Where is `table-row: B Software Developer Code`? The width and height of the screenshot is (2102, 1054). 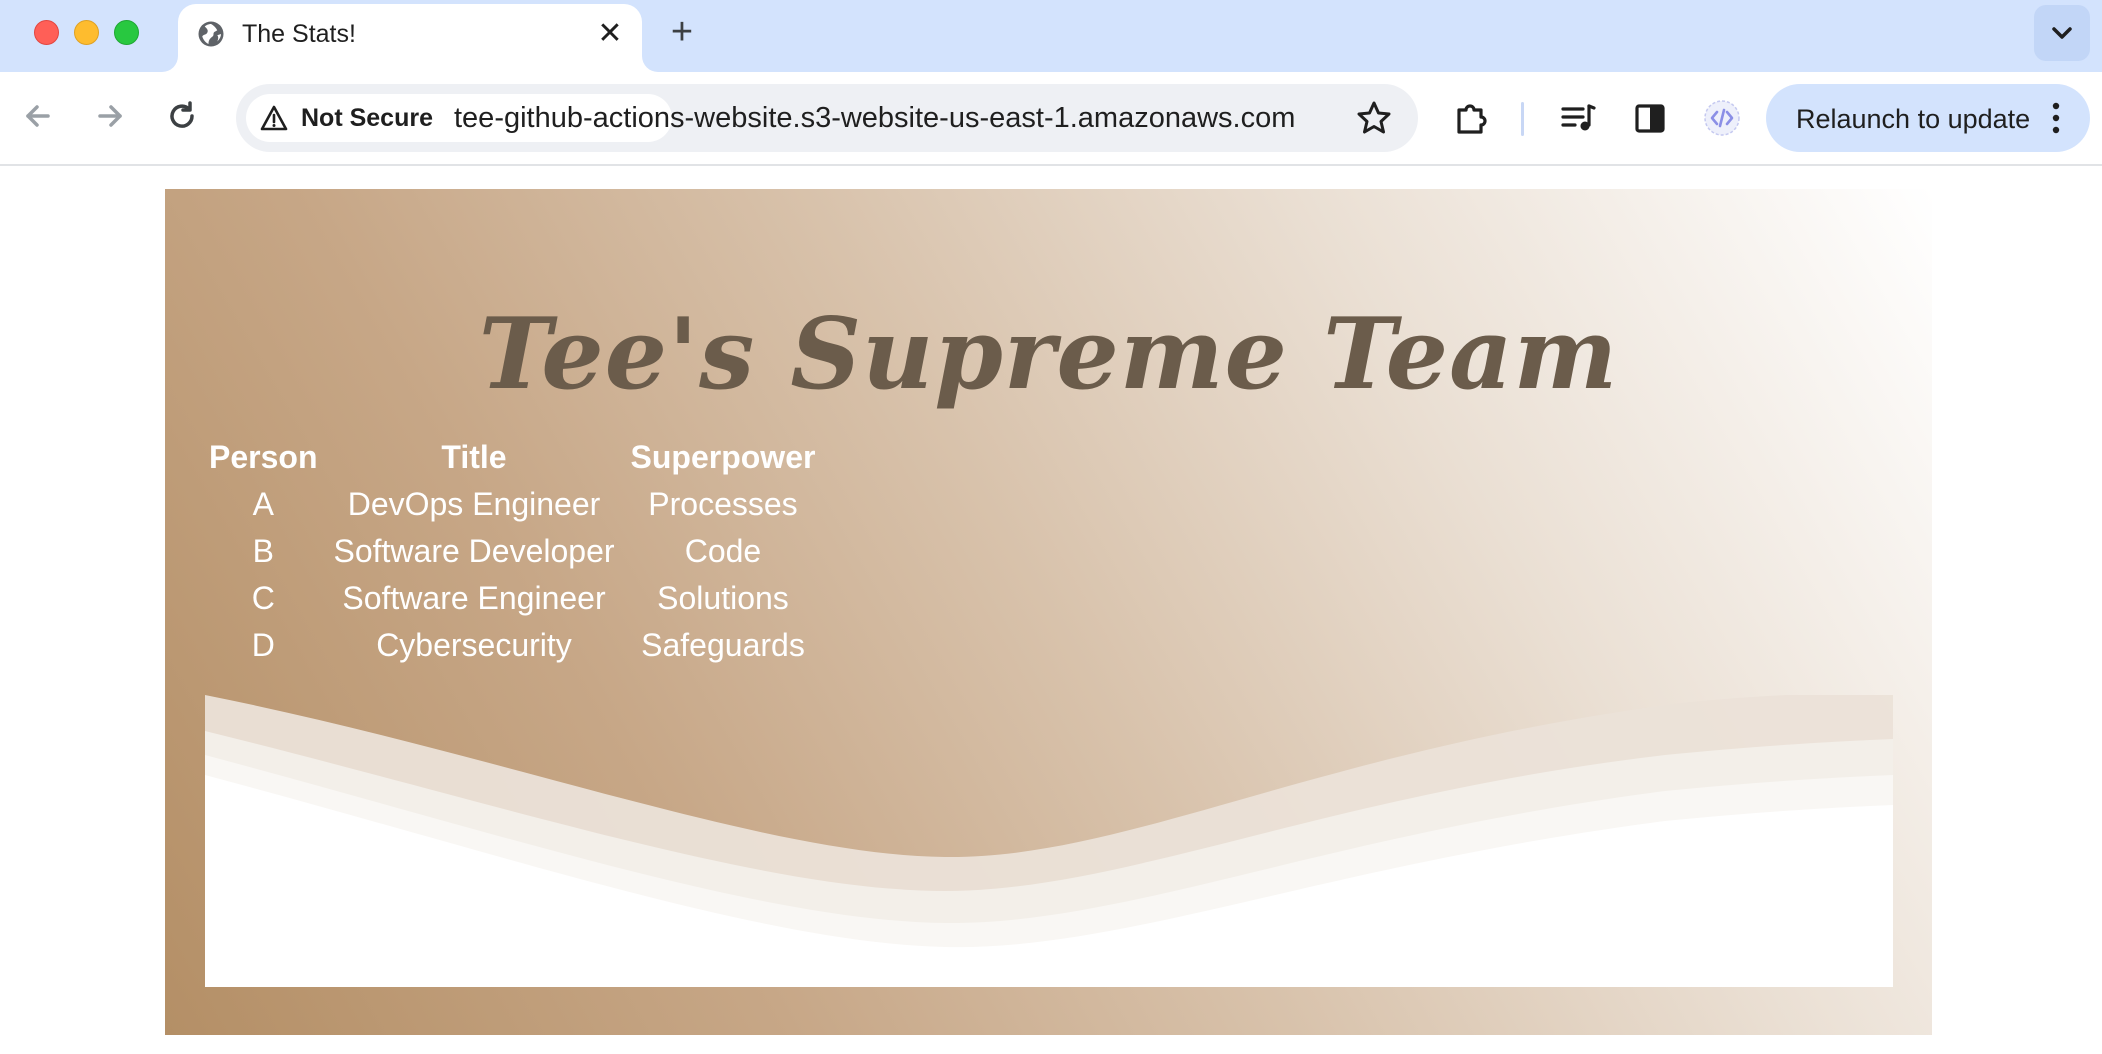
table-row: B Software Developer Code is located at coordinates (512, 551).